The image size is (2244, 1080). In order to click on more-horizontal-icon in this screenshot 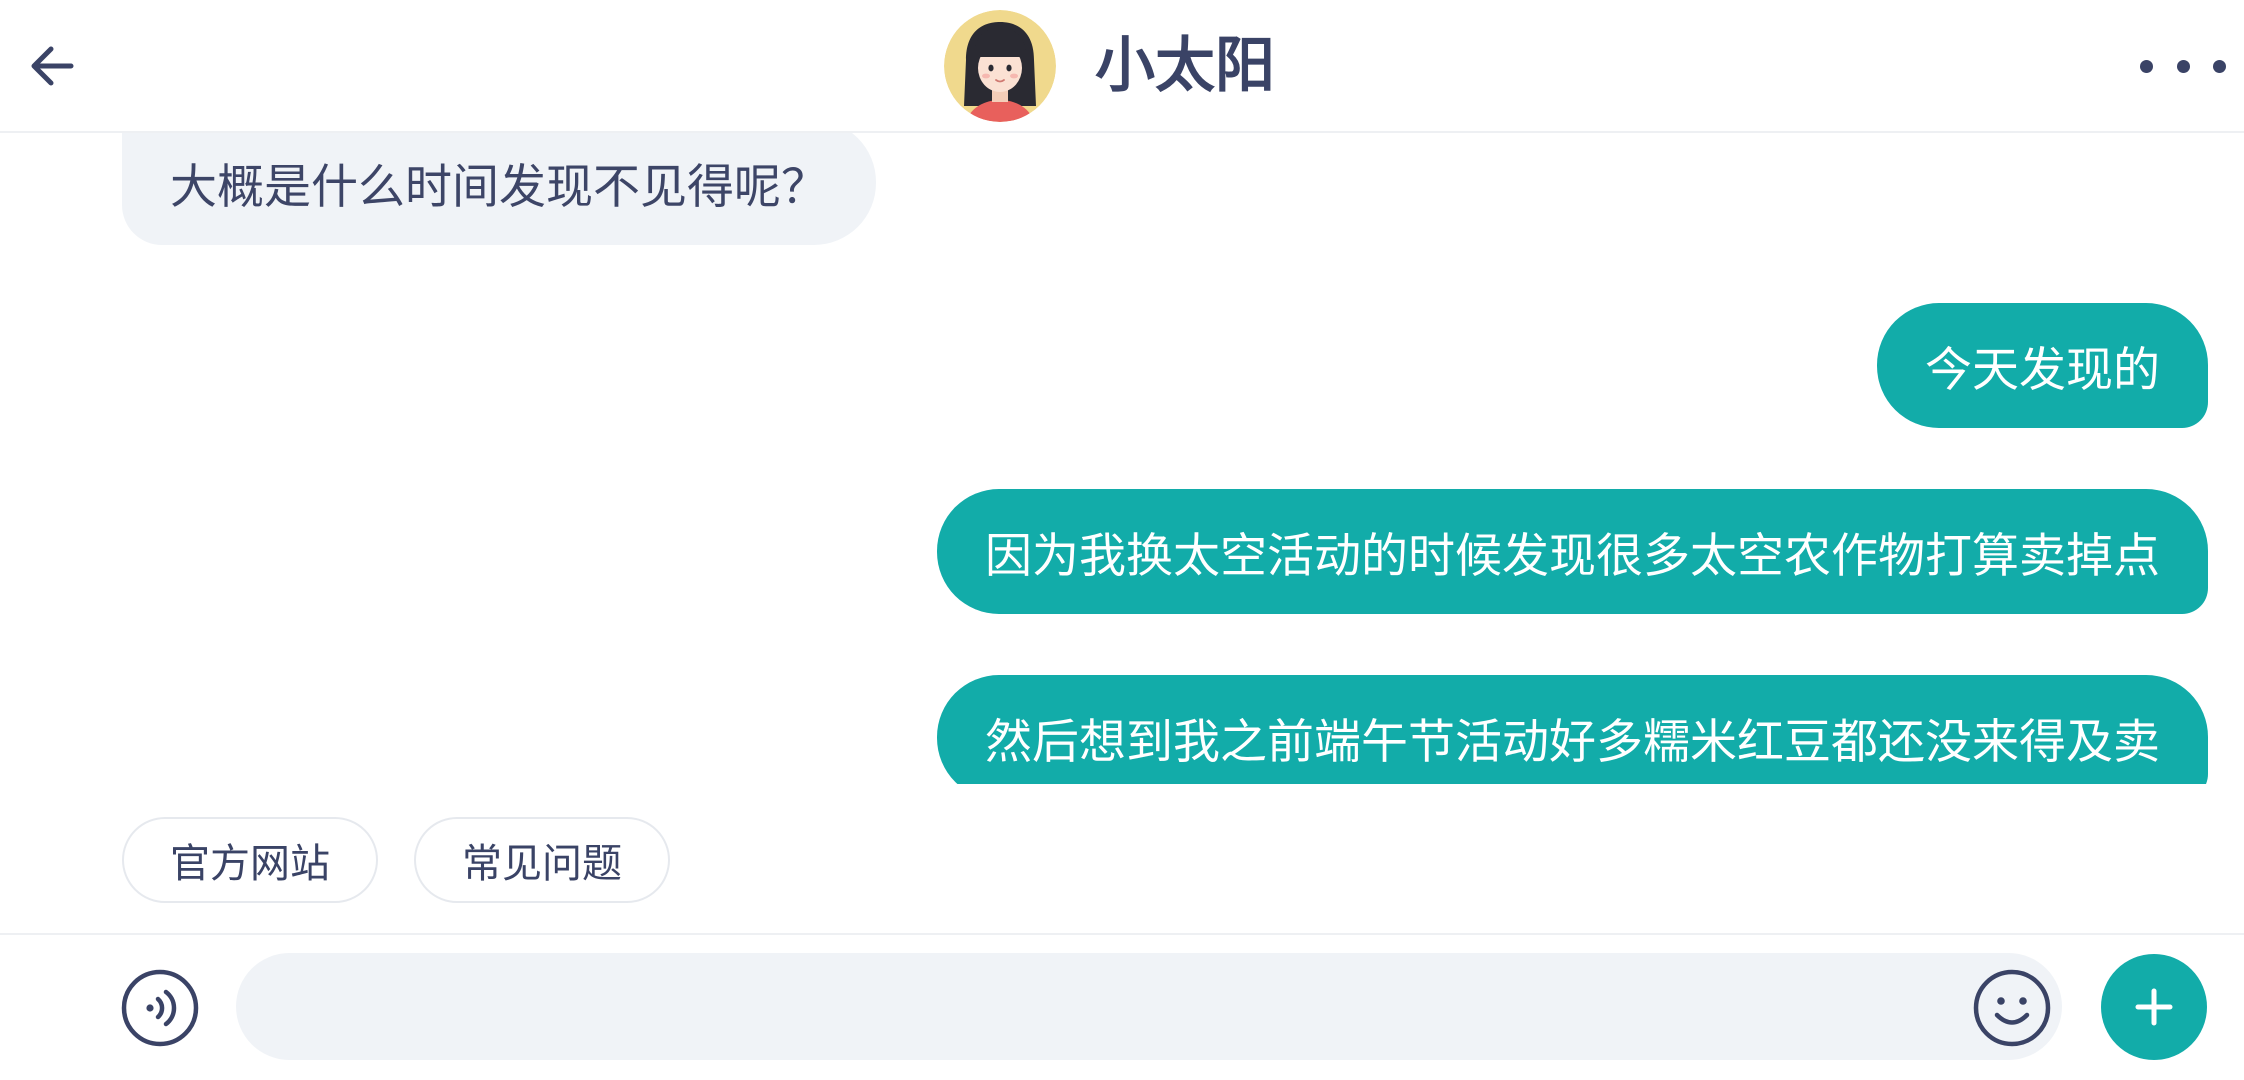, I will do `click(2146, 66)`.